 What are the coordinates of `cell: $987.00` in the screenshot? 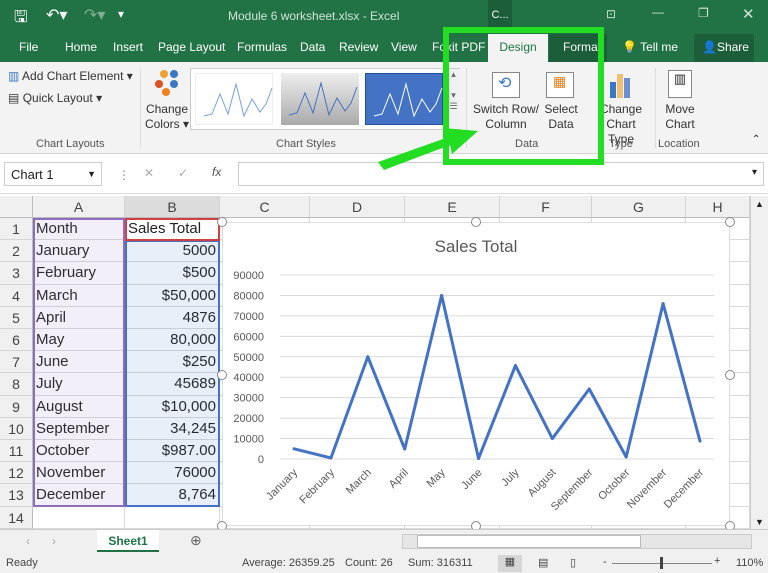 It's located at (172, 451).